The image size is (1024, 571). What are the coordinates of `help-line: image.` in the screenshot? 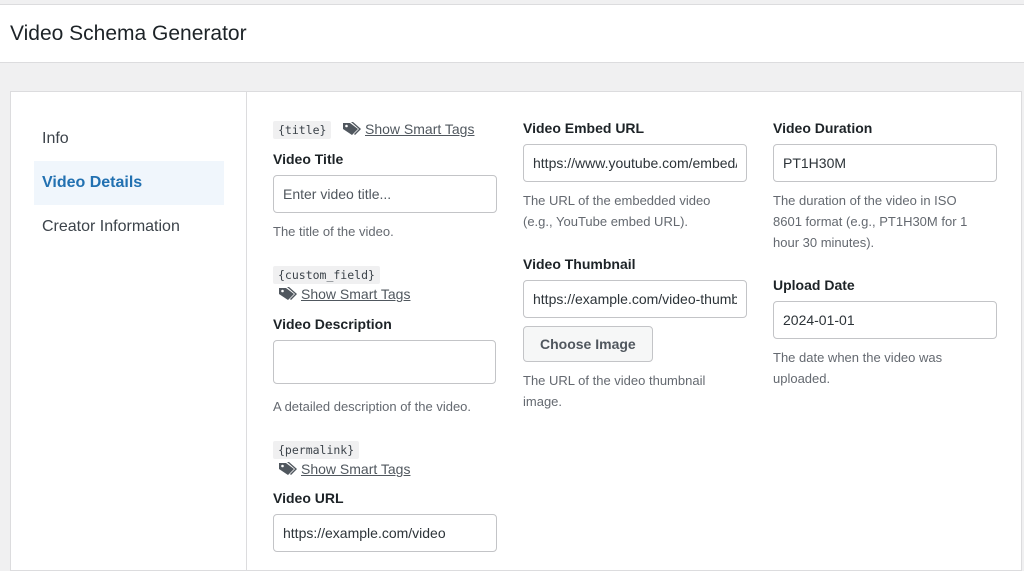 It's located at (543, 401).